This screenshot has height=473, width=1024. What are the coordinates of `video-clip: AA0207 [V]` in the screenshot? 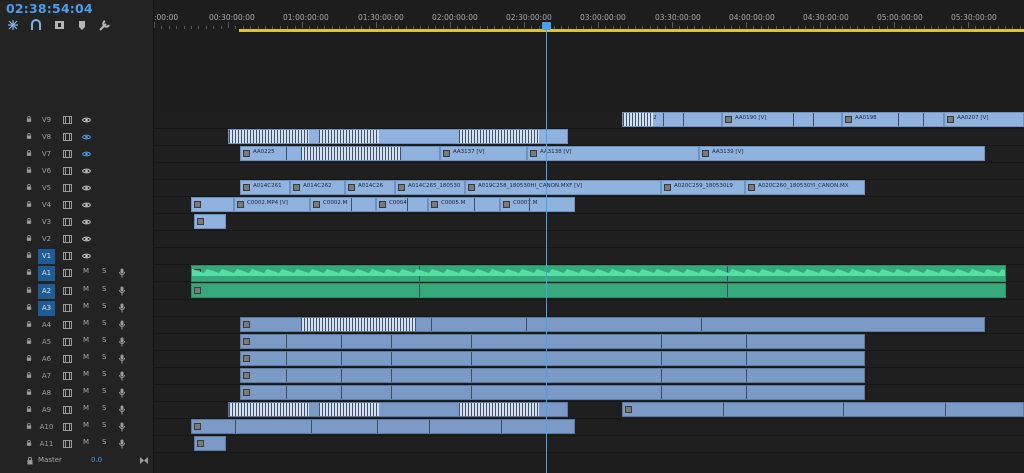 It's located at (984, 119).